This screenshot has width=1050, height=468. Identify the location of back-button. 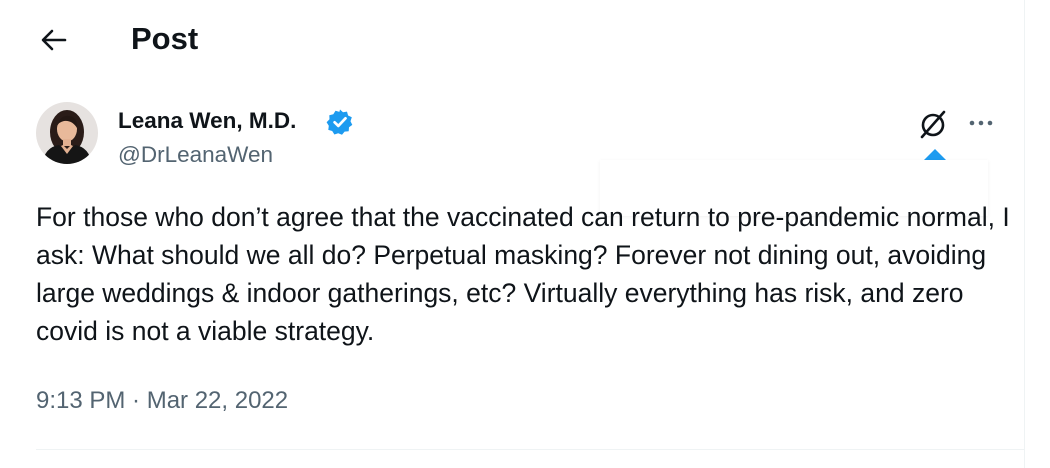
(54, 40).